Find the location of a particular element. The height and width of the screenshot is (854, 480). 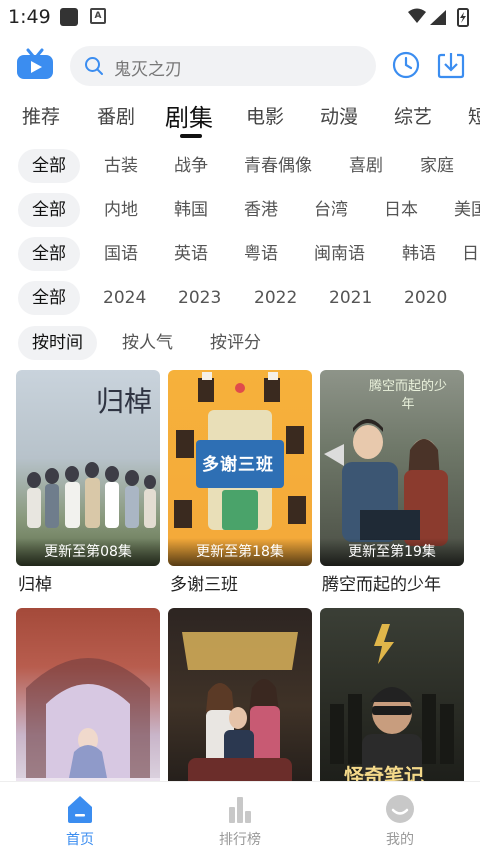

genre-filter-row: 全部 古装 战争 青春偶像 喜剧 家庭 is located at coordinates (240, 168).